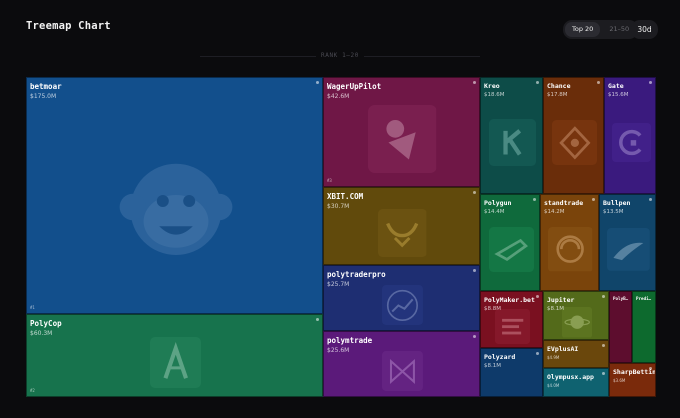 Image resolution: width=680 pixels, height=418 pixels. What do you see at coordinates (338, 206) in the screenshot?
I see `tile-value: $30.7M` at bounding box center [338, 206].